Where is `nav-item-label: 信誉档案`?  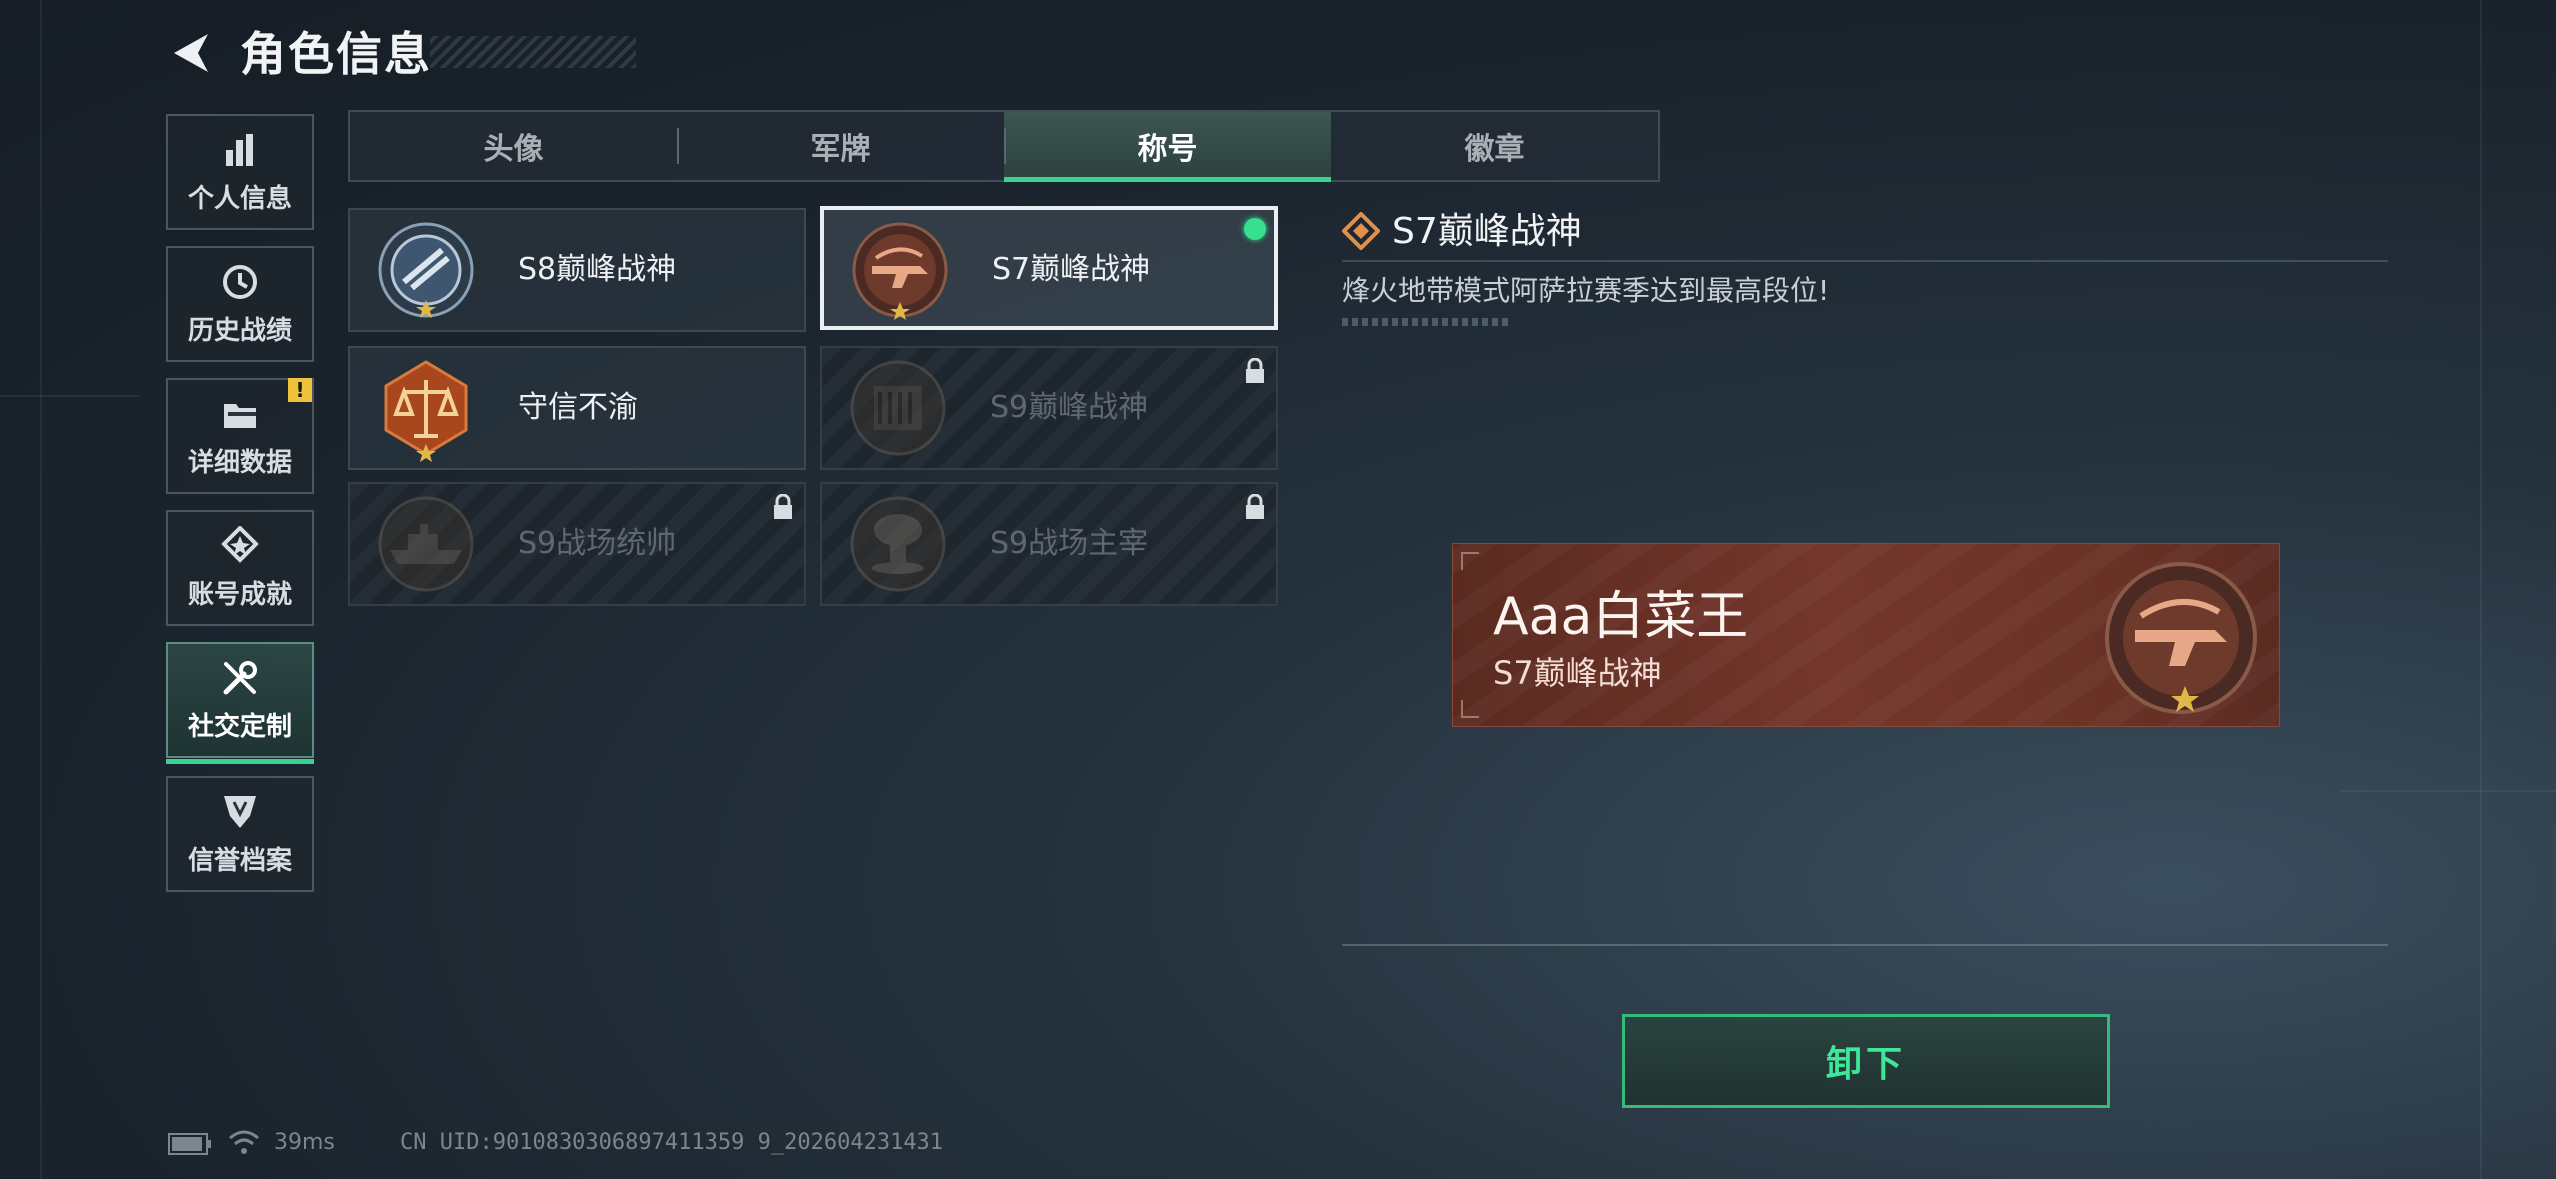
nav-item-label: 信誉档案 is located at coordinates (239, 860).